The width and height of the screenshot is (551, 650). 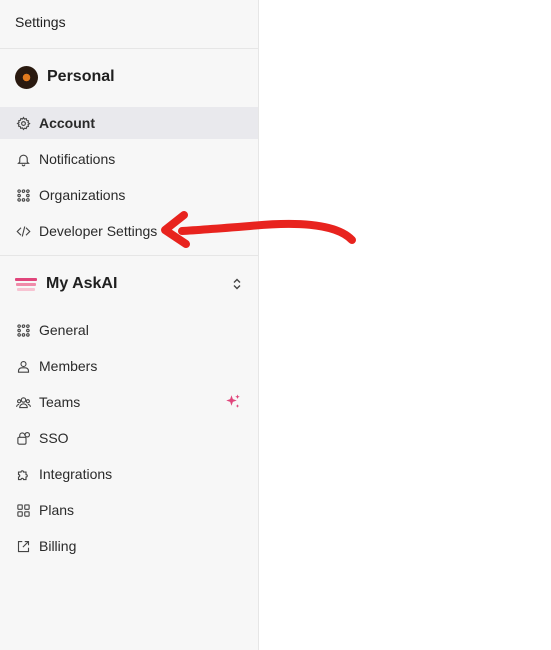 I want to click on chevron-up-down-icon, so click(x=237, y=284).